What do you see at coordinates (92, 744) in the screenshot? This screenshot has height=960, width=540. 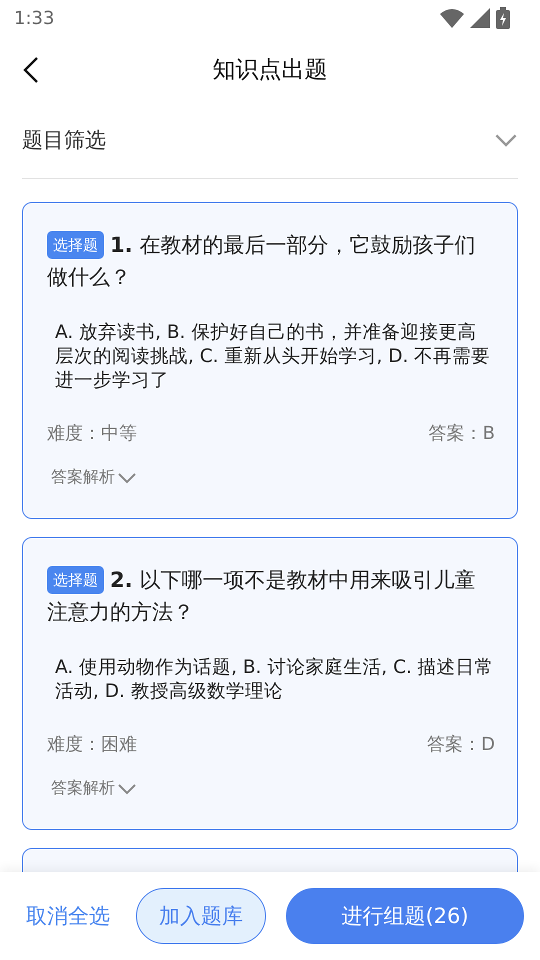 I see `difficulty-text: 难度：困难` at bounding box center [92, 744].